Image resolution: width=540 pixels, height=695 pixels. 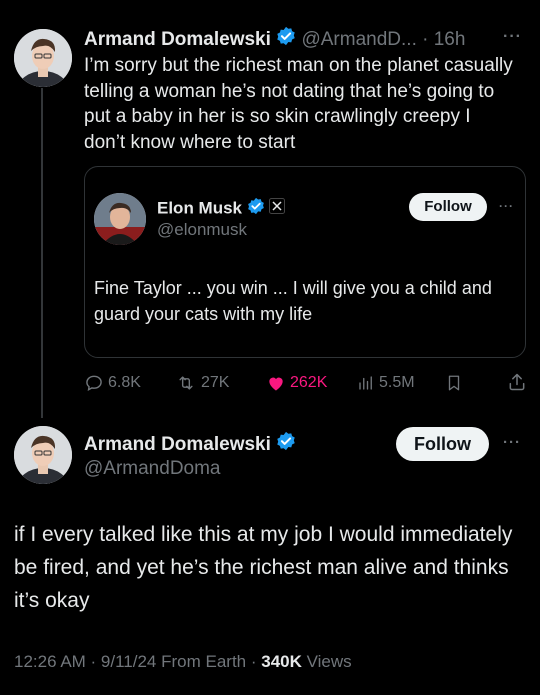 What do you see at coordinates (202, 230) in the screenshot?
I see `quote-handle: @elonmusk` at bounding box center [202, 230].